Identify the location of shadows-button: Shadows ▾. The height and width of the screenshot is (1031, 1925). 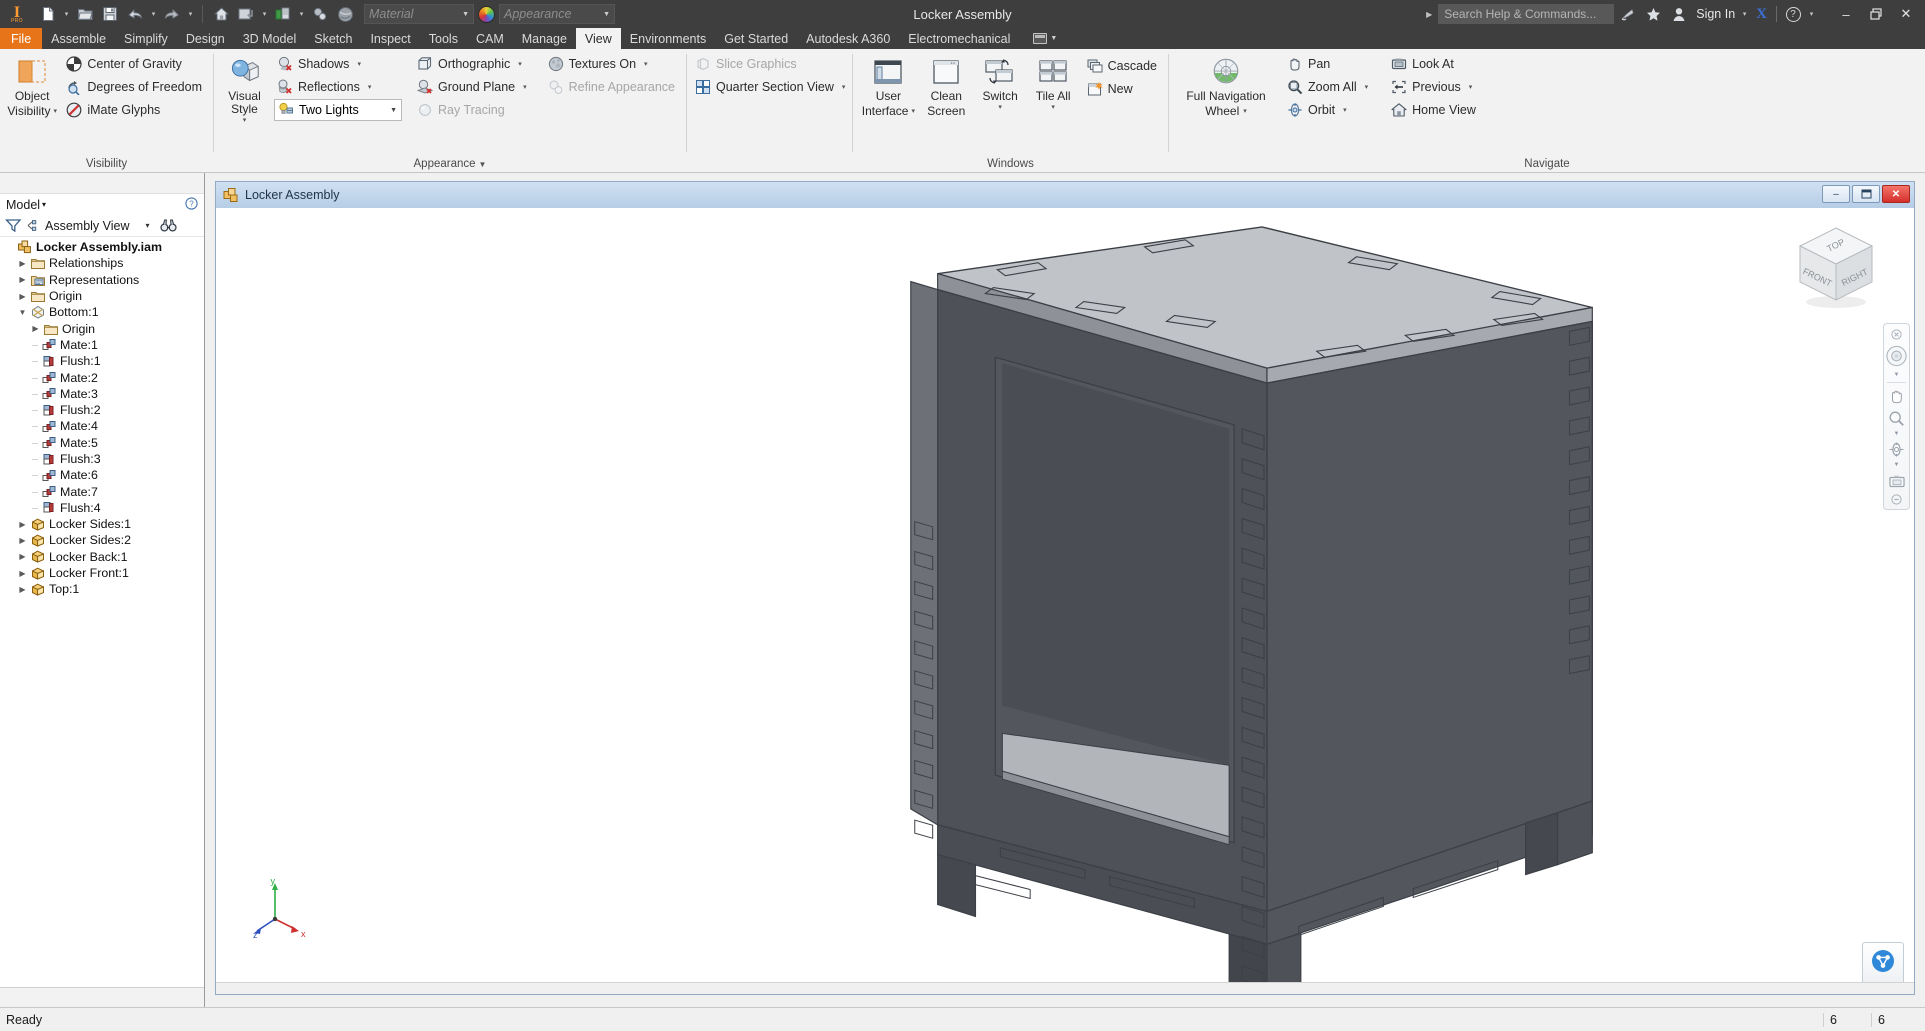
(338, 64).